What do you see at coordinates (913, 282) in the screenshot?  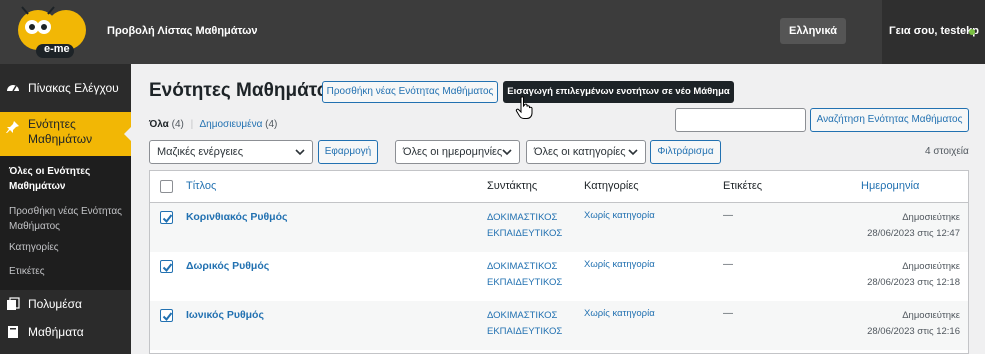 I see `date-value: 28/06/2023 στις 12:18` at bounding box center [913, 282].